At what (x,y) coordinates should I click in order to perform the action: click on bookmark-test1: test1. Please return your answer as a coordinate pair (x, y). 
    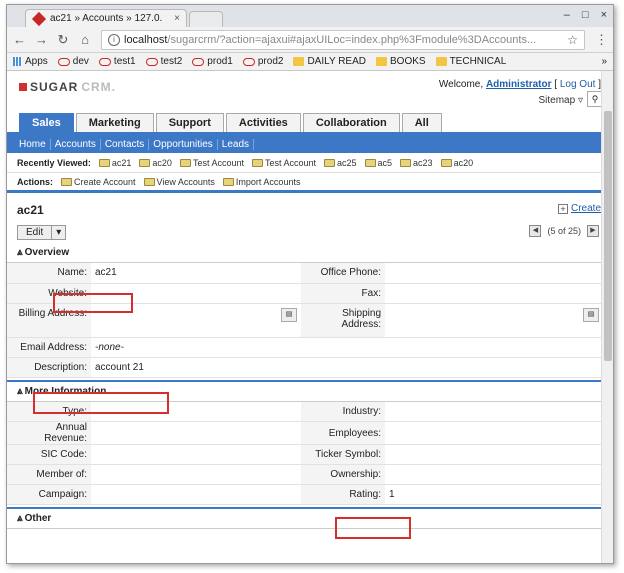
    Looking at the image, I should click on (117, 61).